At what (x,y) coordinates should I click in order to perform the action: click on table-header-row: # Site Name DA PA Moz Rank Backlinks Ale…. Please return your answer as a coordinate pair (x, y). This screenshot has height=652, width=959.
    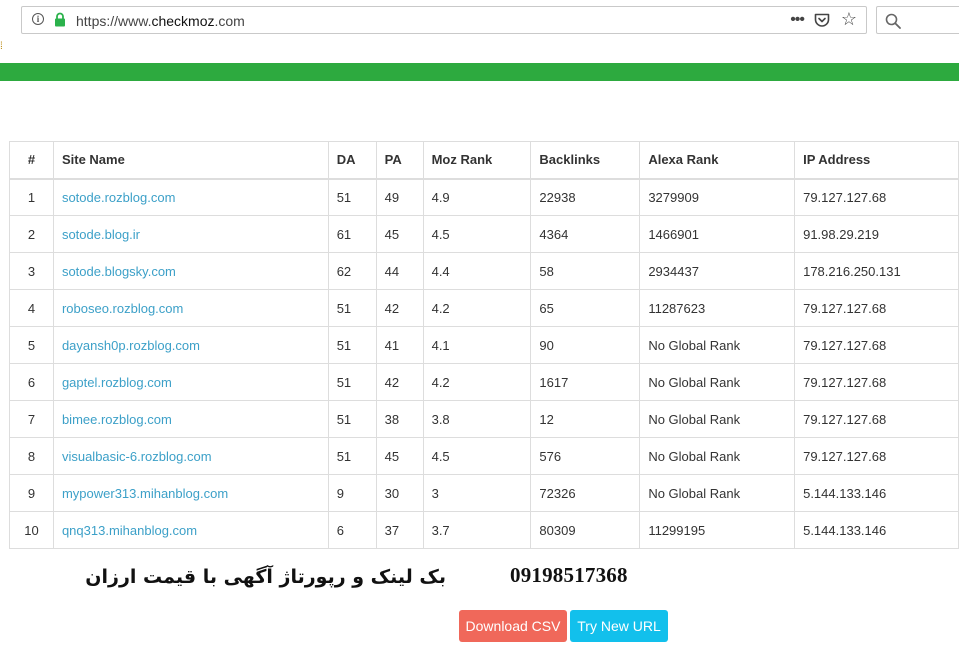
    Looking at the image, I should click on (484, 160).